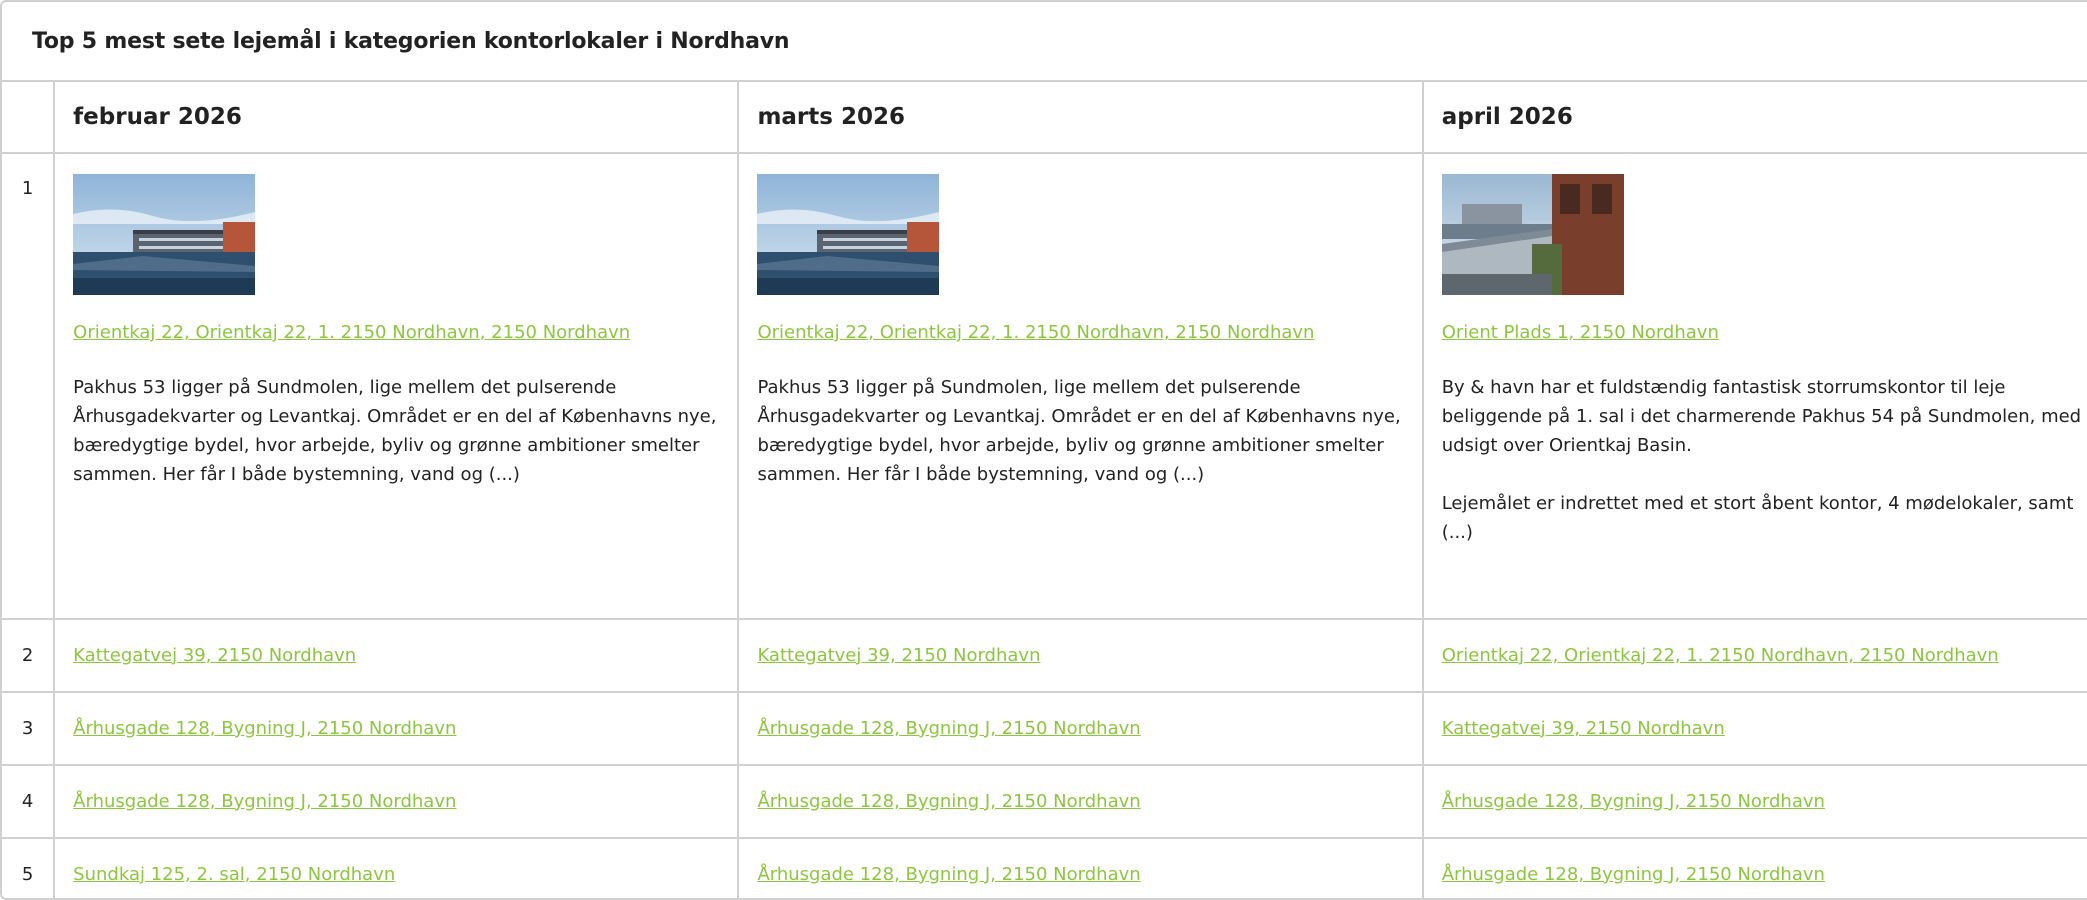 Image resolution: width=2087 pixels, height=900 pixels. I want to click on rank-number: 4, so click(29, 801).